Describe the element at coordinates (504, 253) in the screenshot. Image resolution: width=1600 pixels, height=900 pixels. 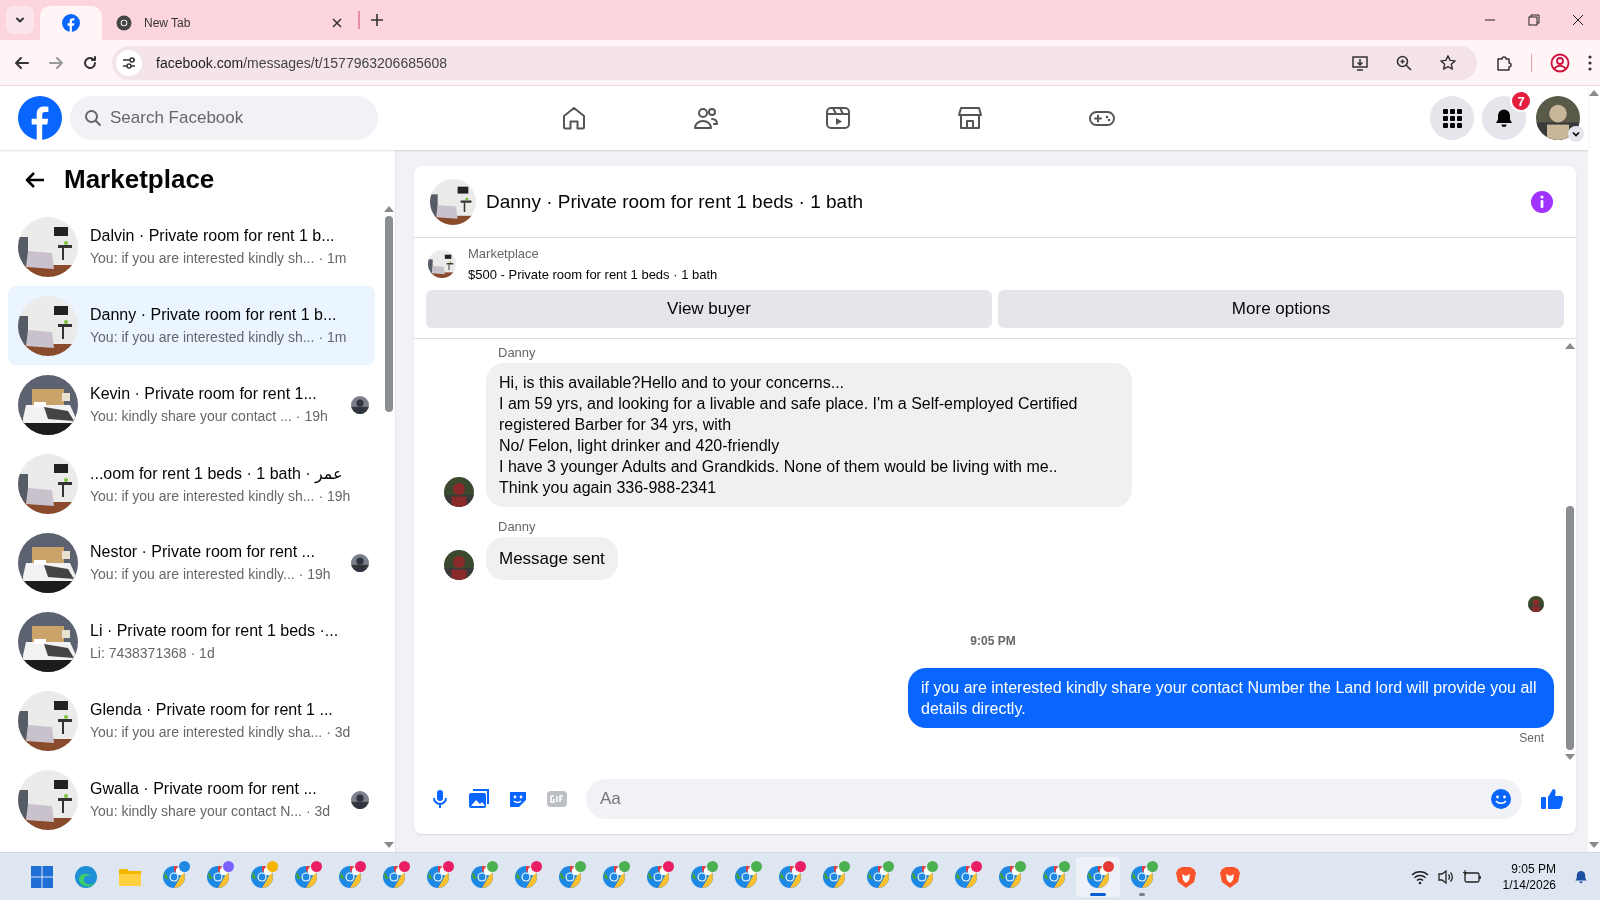
I see `listing-source: Marketplace` at that location.